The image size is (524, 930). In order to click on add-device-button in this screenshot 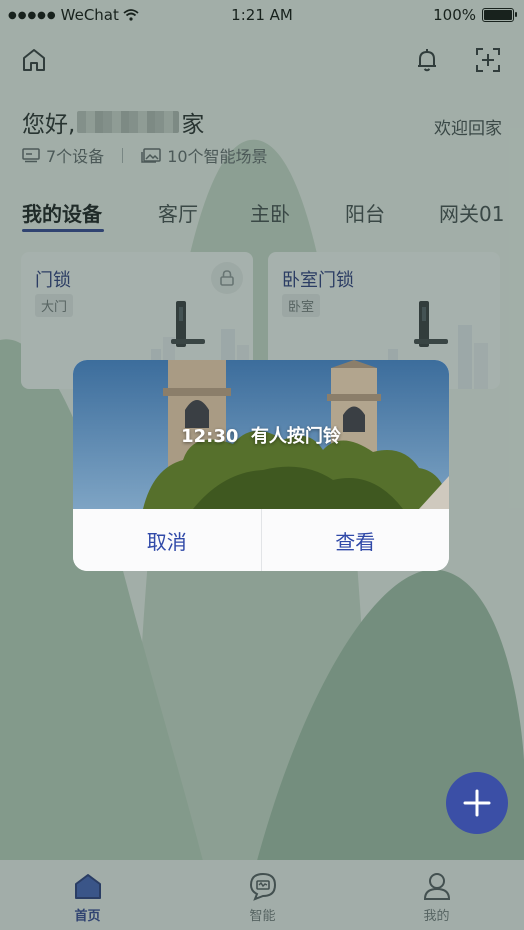, I will do `click(477, 803)`.